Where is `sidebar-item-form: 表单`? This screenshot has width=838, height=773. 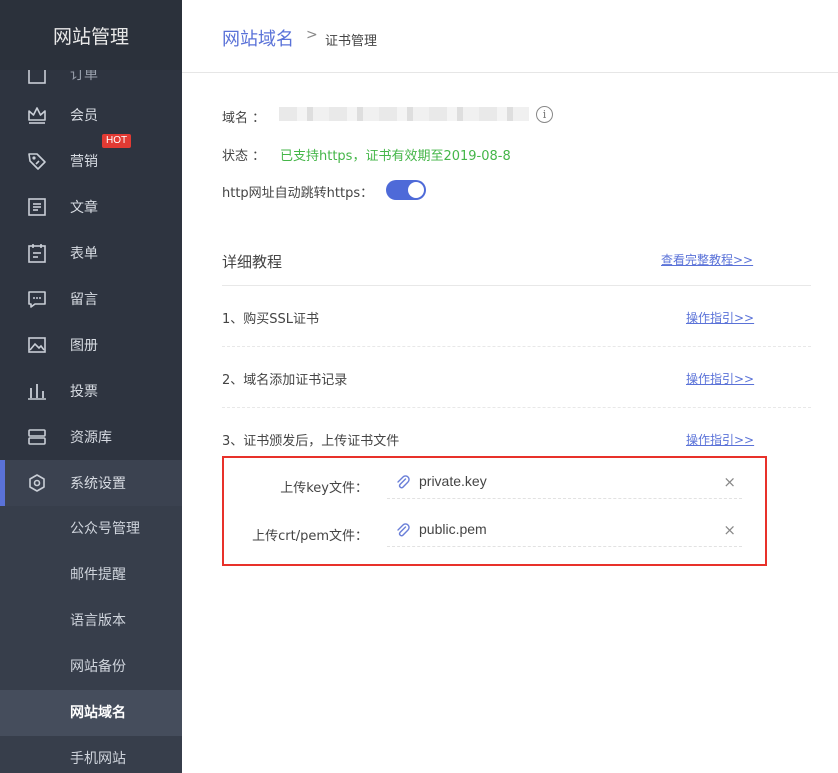
sidebar-item-form: 表单 is located at coordinates (91, 253).